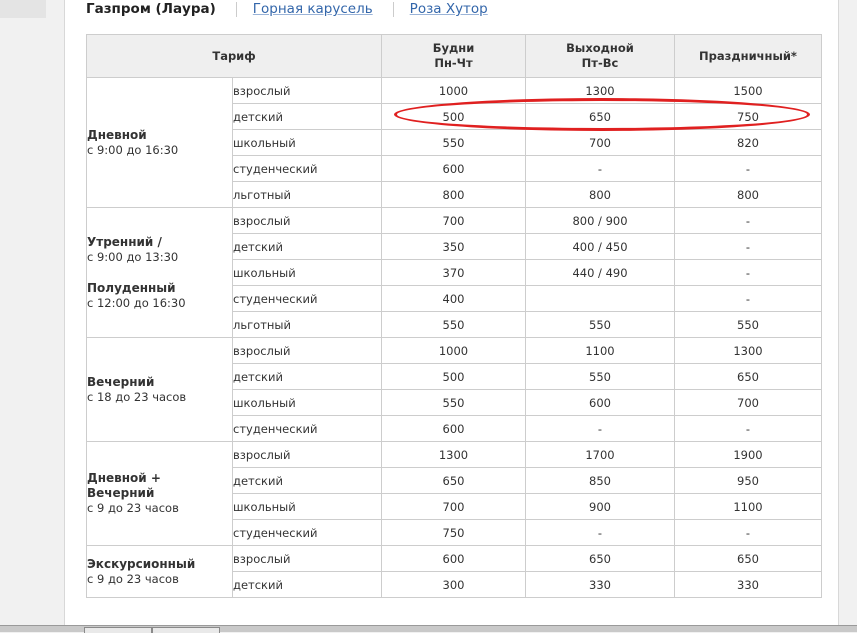 Image resolution: width=857 pixels, height=633 pixels. I want to click on price-holiday: 820, so click(748, 142).